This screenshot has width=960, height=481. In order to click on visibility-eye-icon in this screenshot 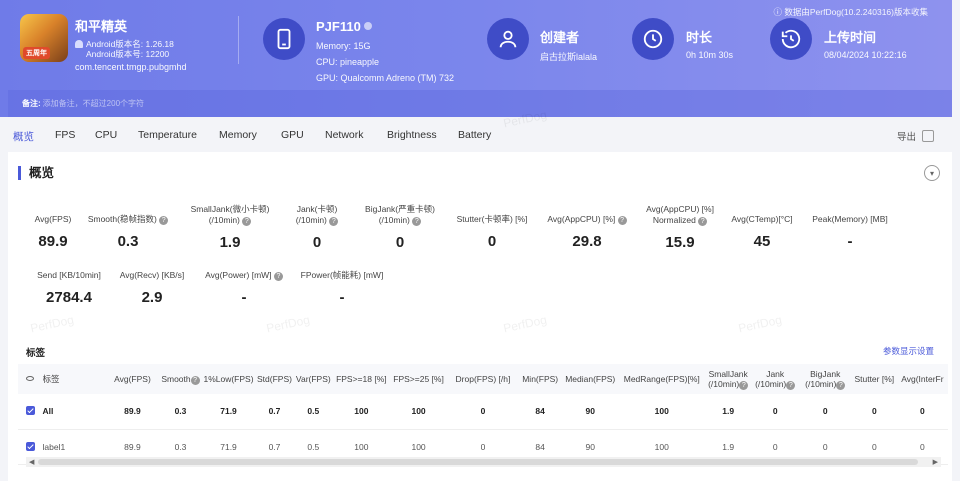, I will do `click(30, 379)`.